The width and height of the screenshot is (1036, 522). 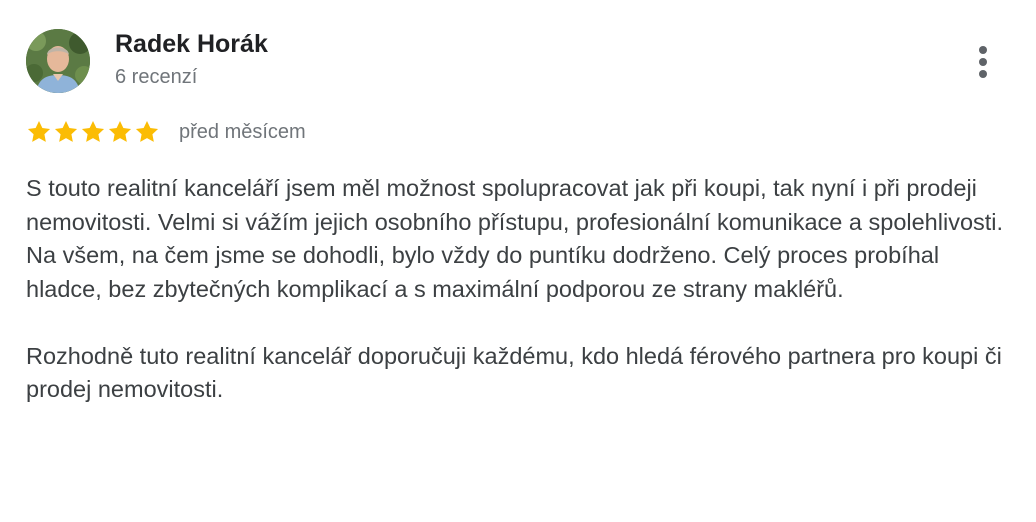 I want to click on author-name: Radek Horák, so click(x=191, y=44).